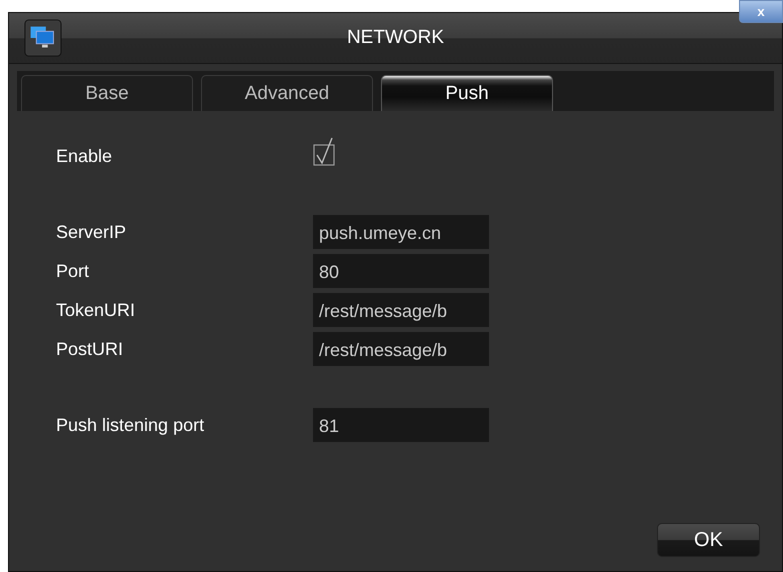 The width and height of the screenshot is (783, 572). I want to click on tab: Base, so click(107, 93).